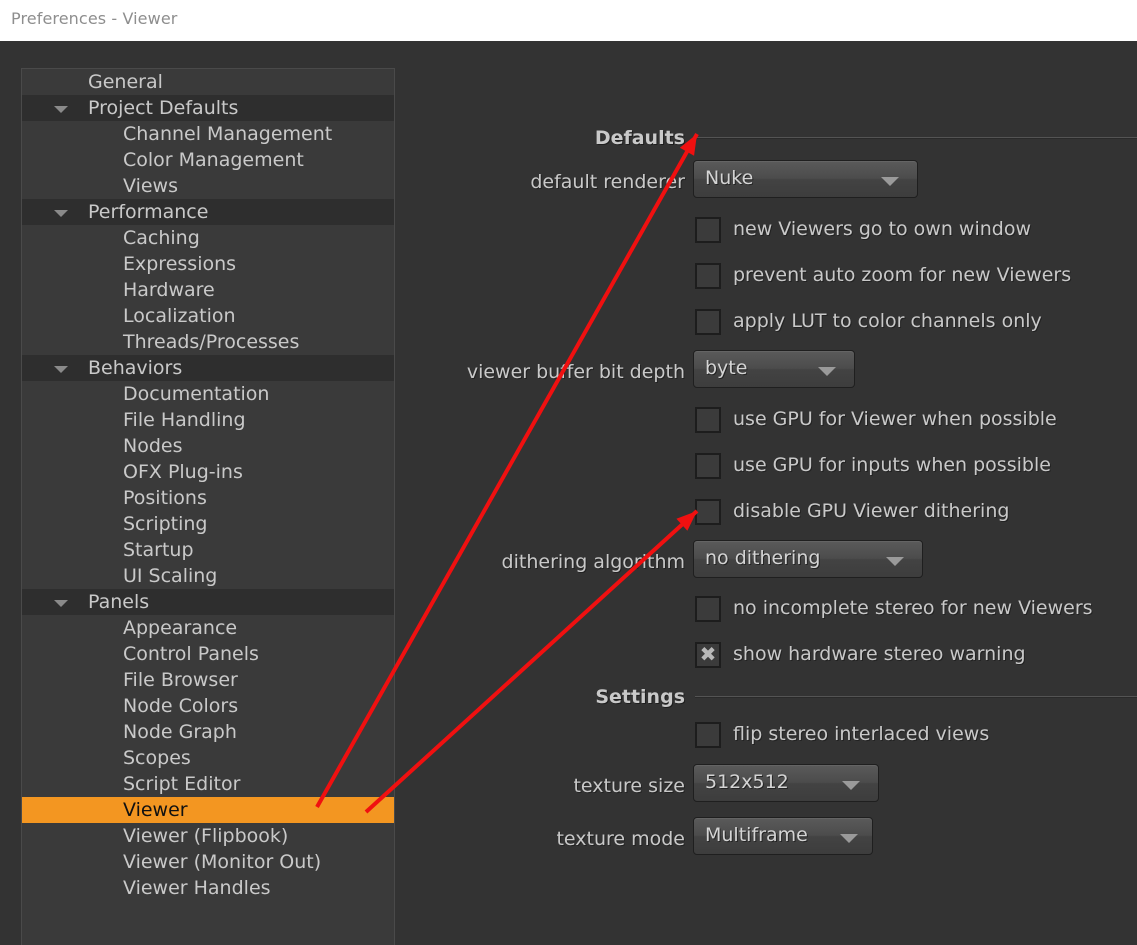  What do you see at coordinates (191, 654) in the screenshot?
I see `sidebar-item-label: Control Panels` at bounding box center [191, 654].